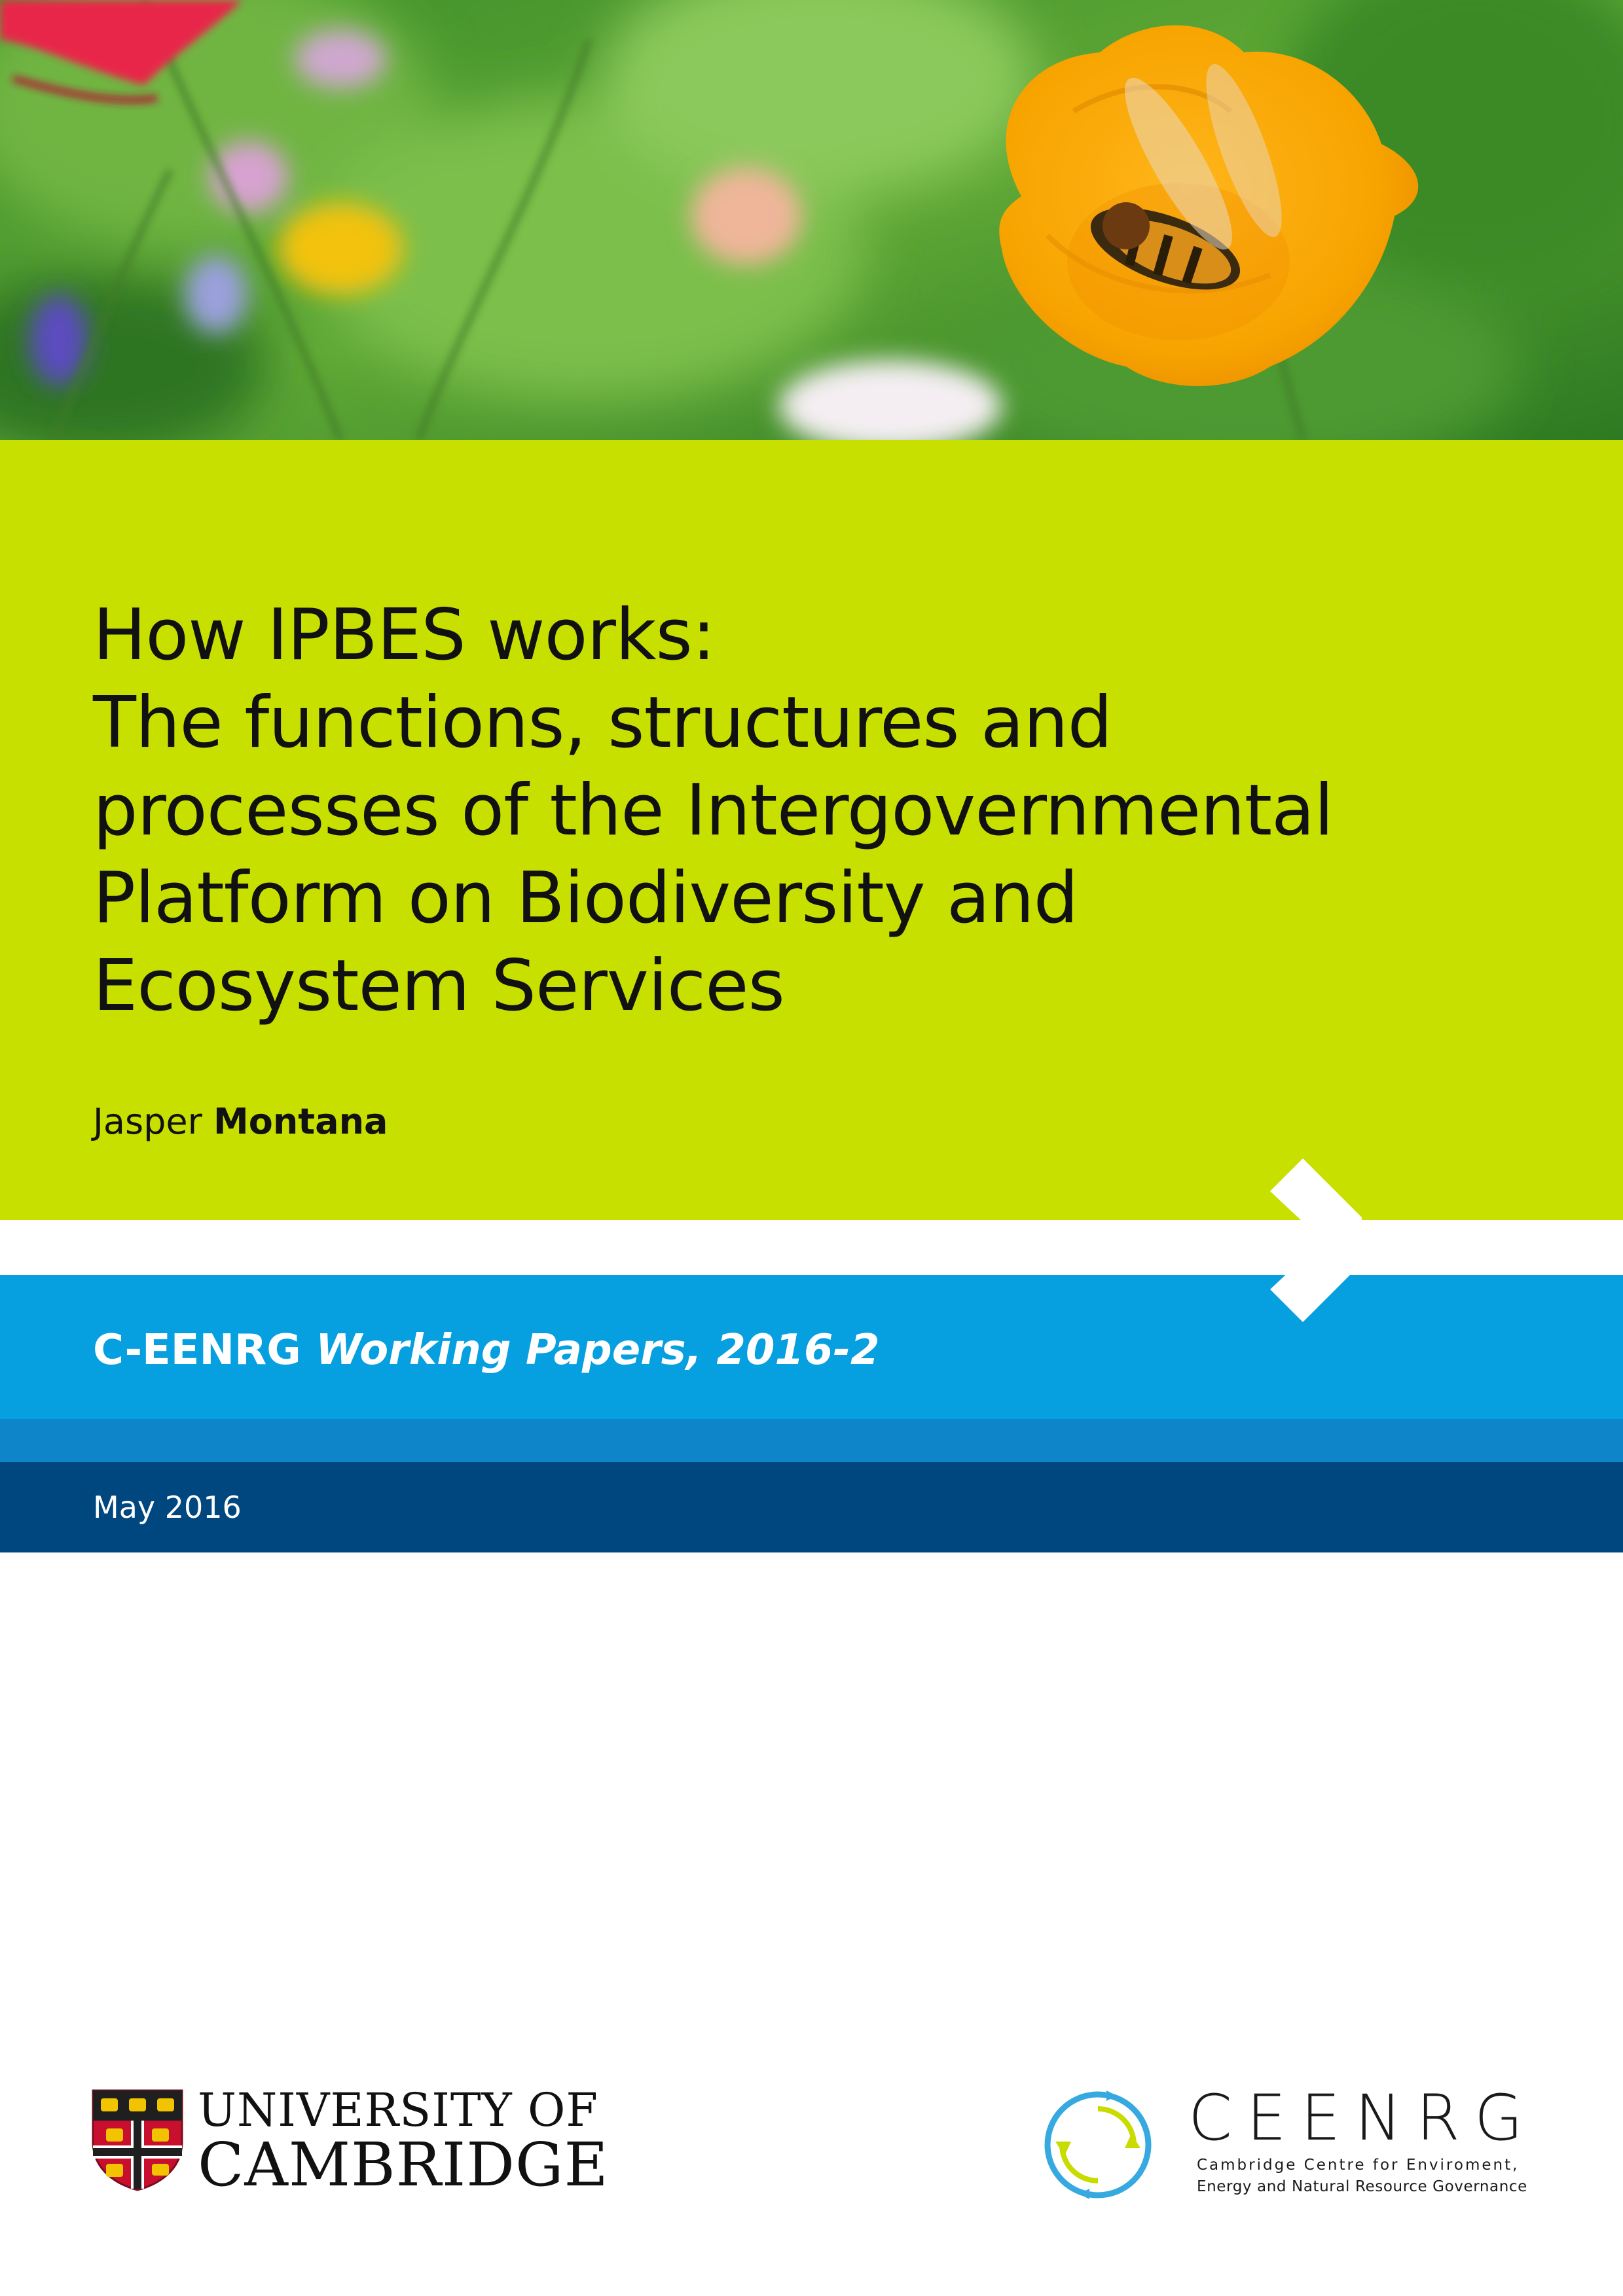 This screenshot has width=1623, height=2296. Describe the element at coordinates (602, 723) in the screenshot. I see `title-line: The functions, structures and` at that location.